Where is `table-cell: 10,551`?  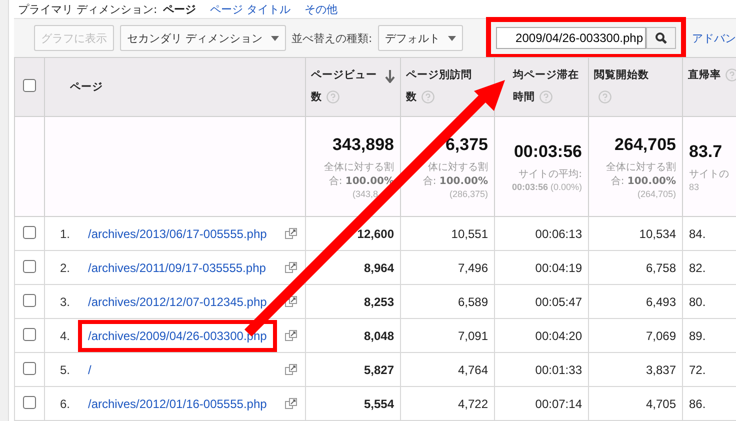
table-cell: 10,551 is located at coordinates (469, 233).